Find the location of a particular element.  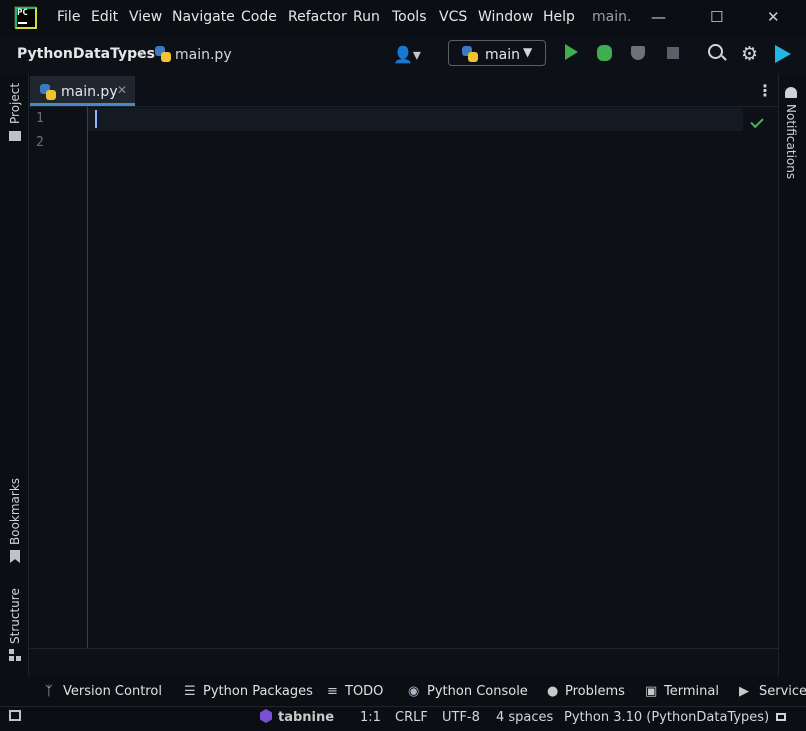

project-tool-button: Project is located at coordinates (15, 103).